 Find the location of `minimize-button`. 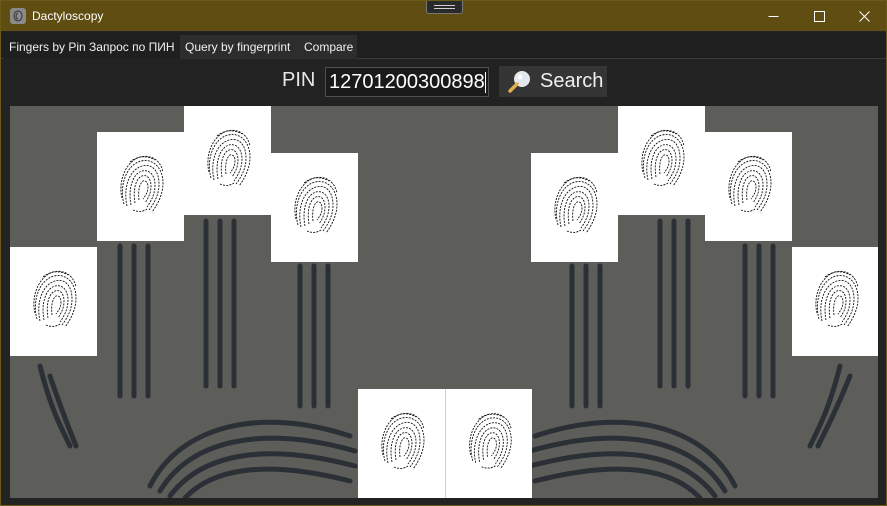

minimize-button is located at coordinates (773, 16).